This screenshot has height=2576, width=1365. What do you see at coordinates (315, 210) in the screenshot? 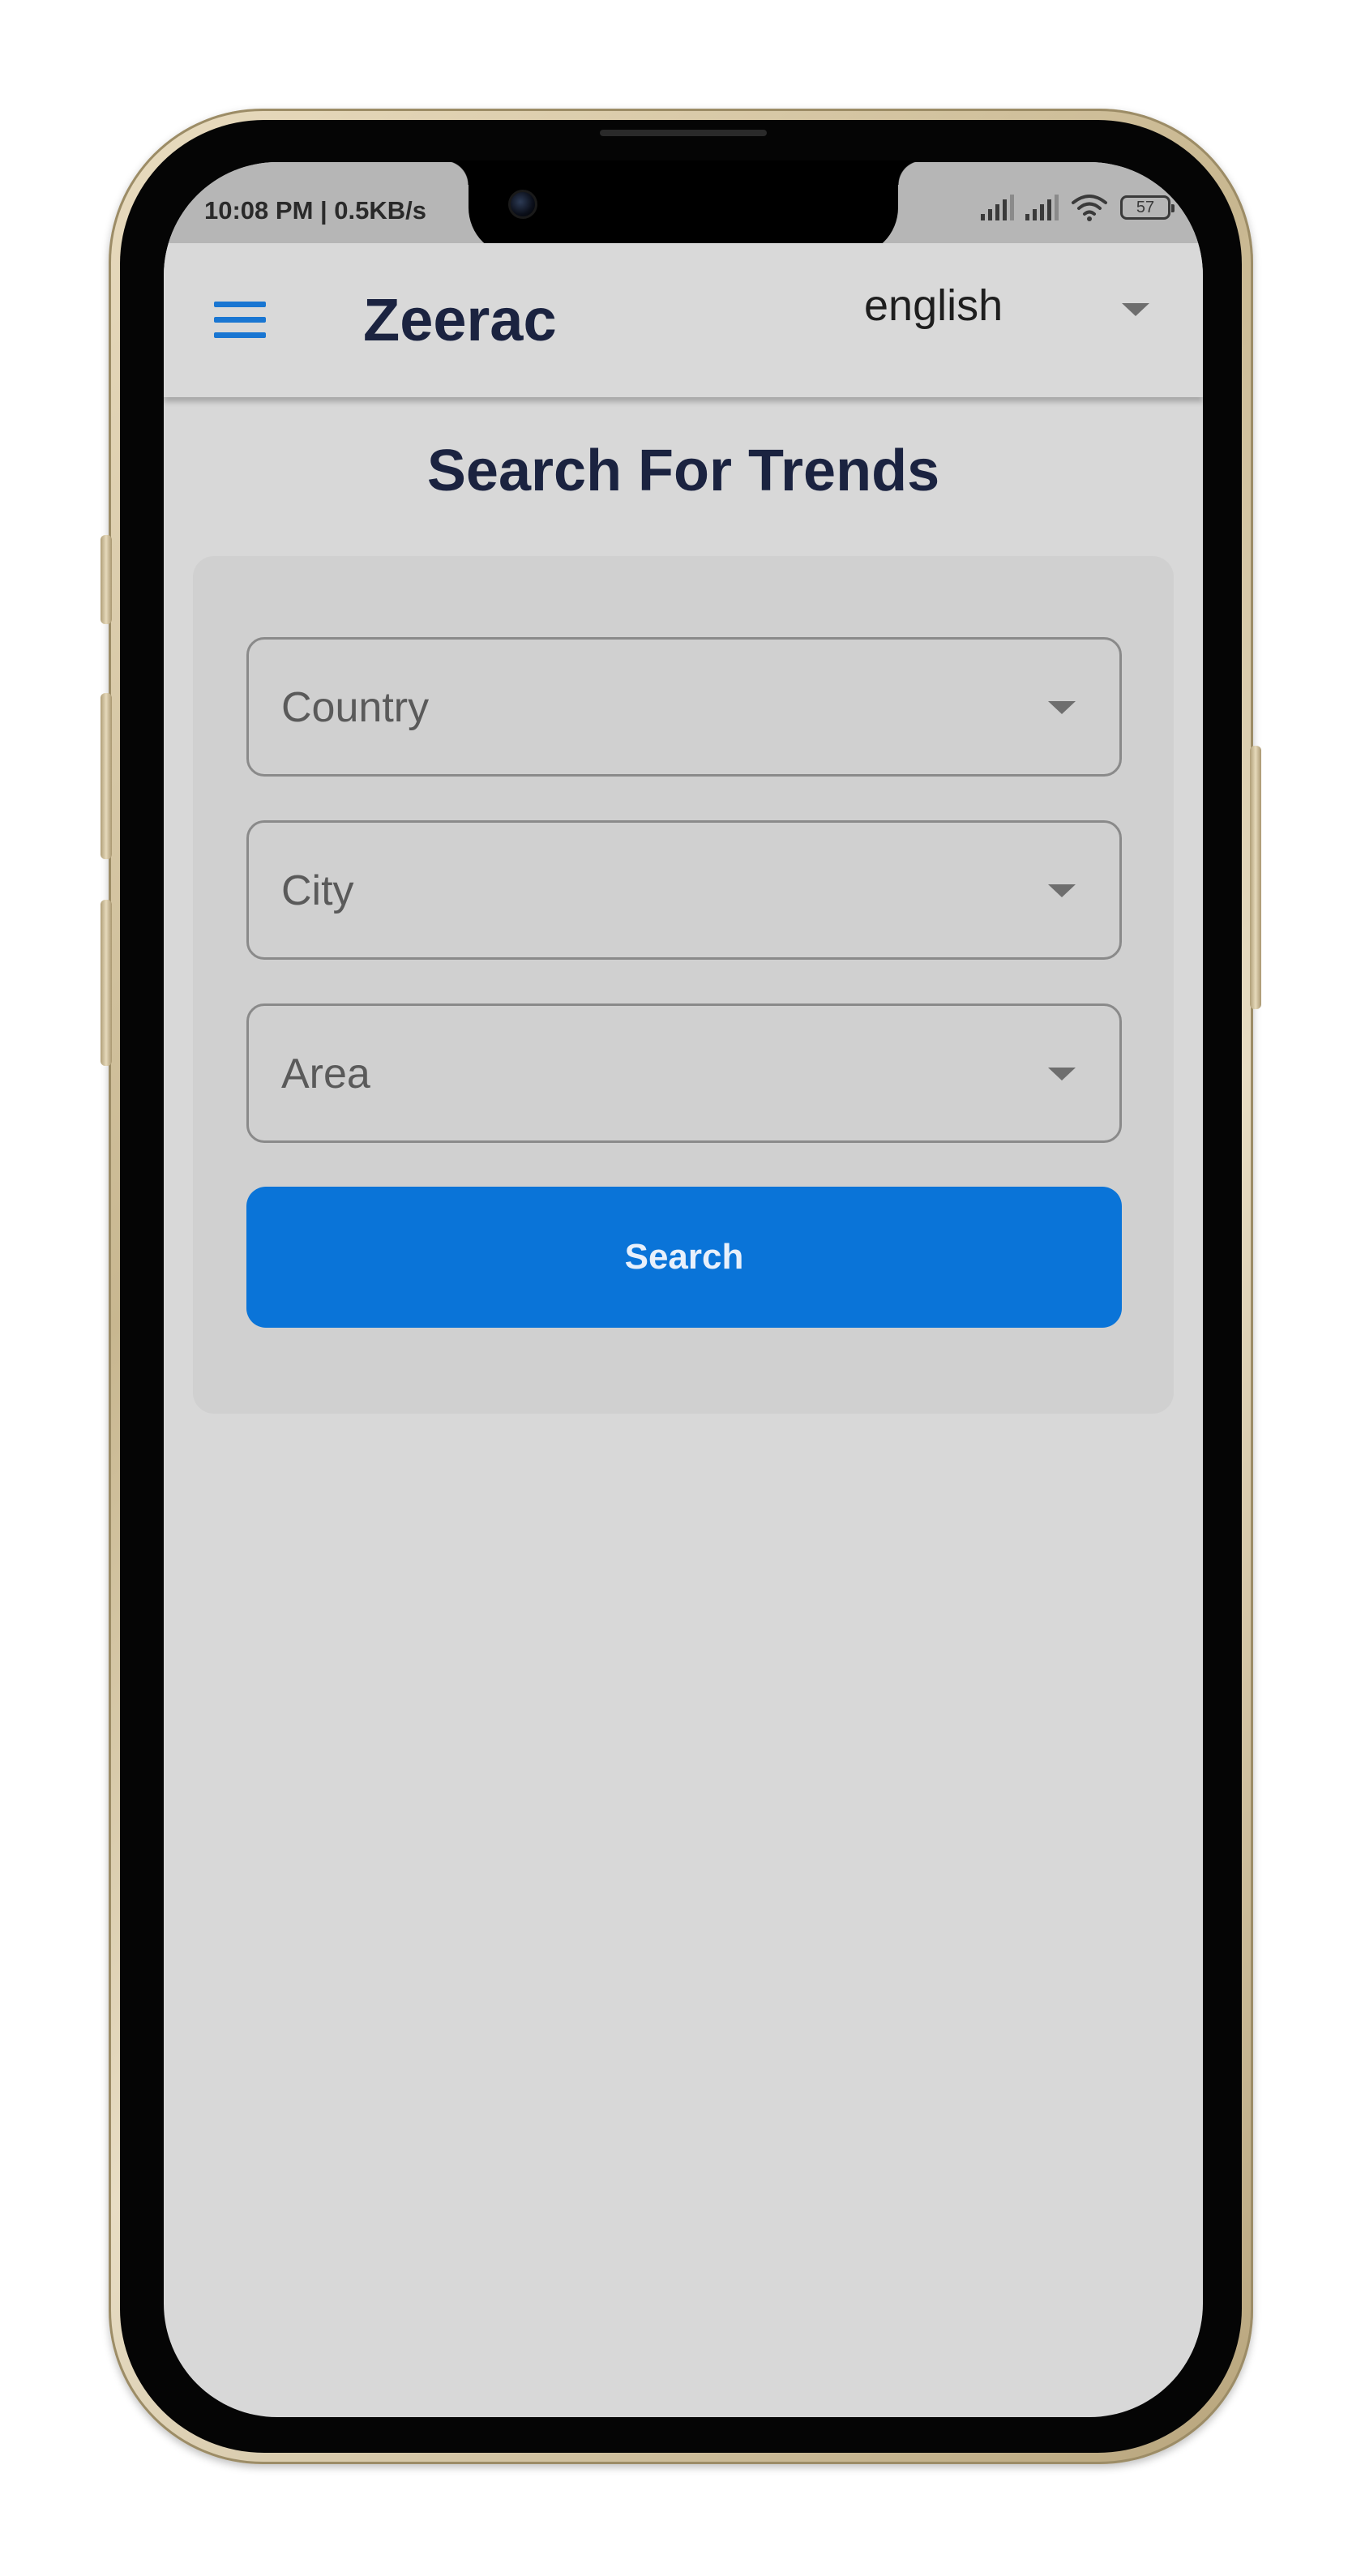
I see `status-time: 10:08 PM | 0.5KB/s` at bounding box center [315, 210].